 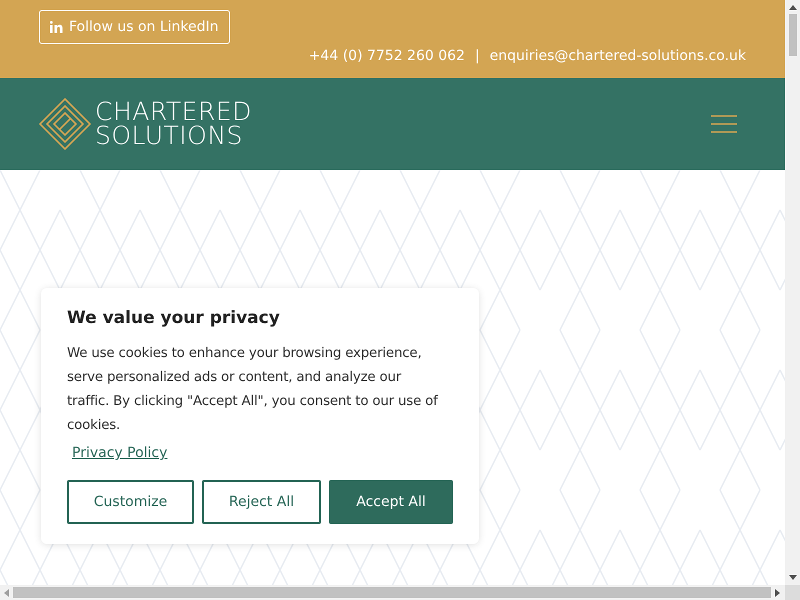 I want to click on menu-icon, so click(x=724, y=124).